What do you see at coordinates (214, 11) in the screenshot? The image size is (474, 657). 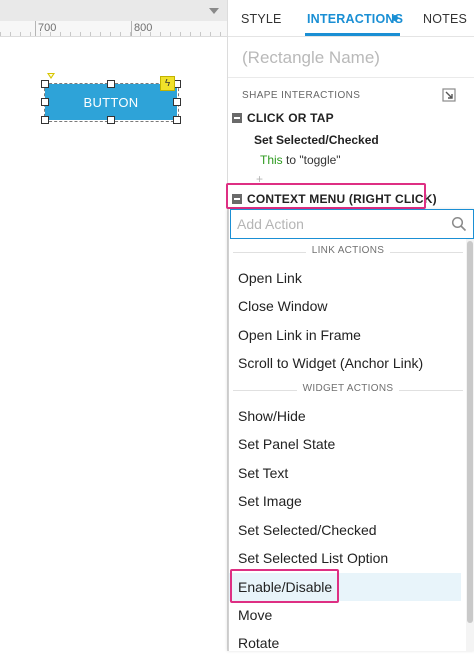 I see `chevron-down-icon` at bounding box center [214, 11].